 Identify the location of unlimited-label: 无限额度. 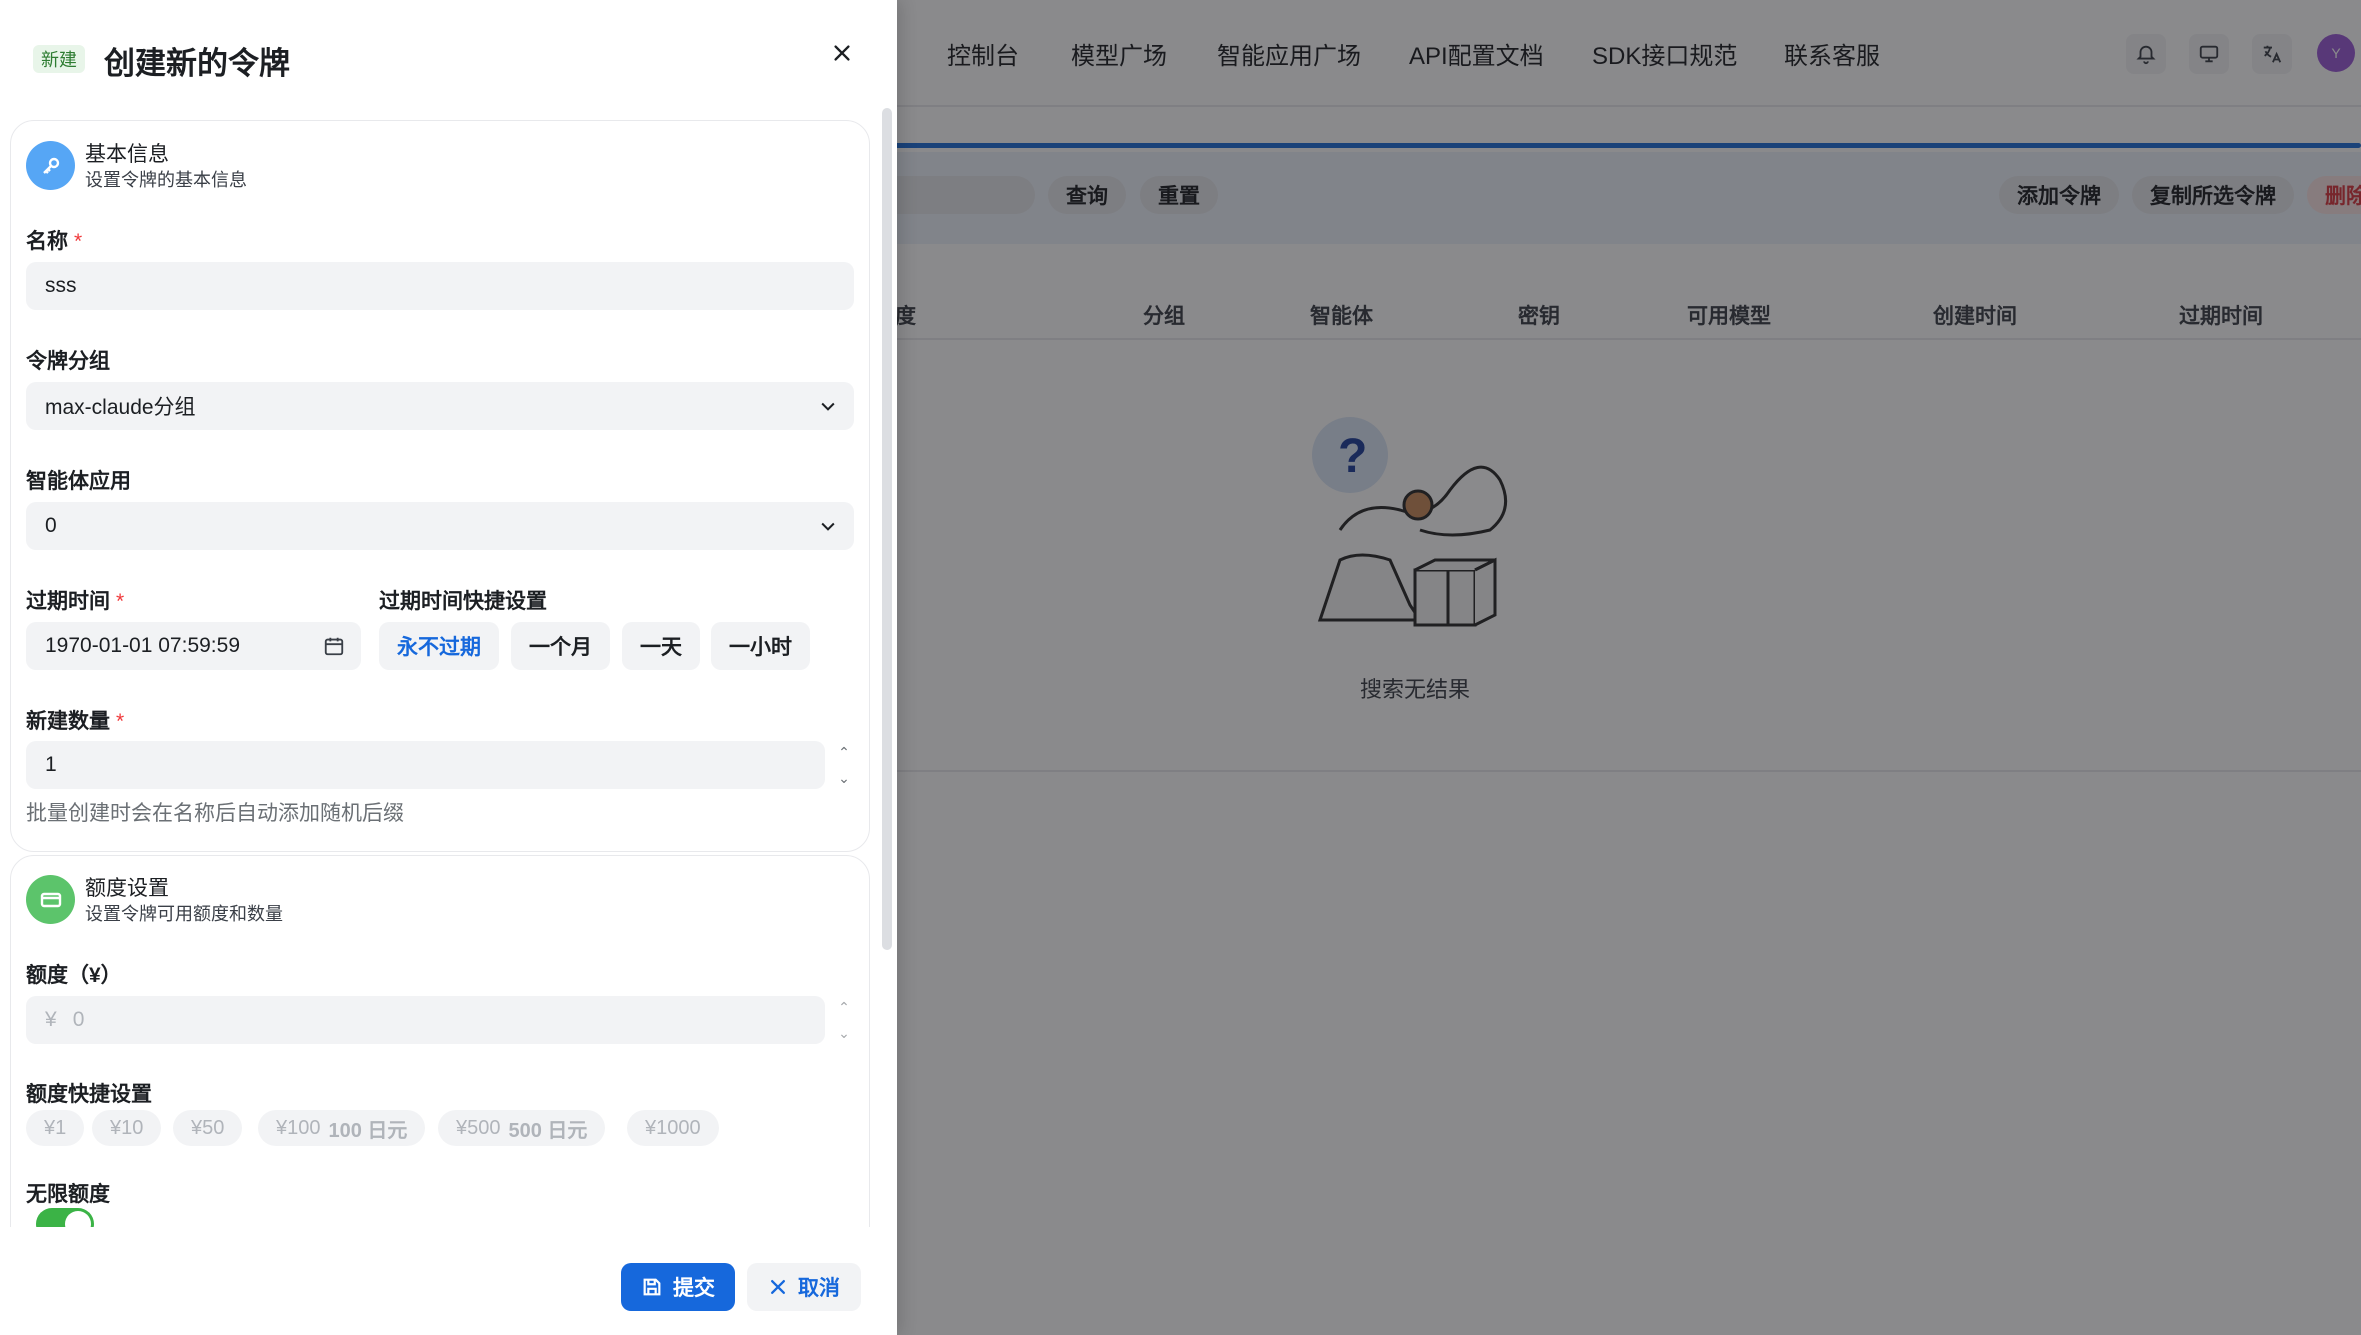
(68, 1194).